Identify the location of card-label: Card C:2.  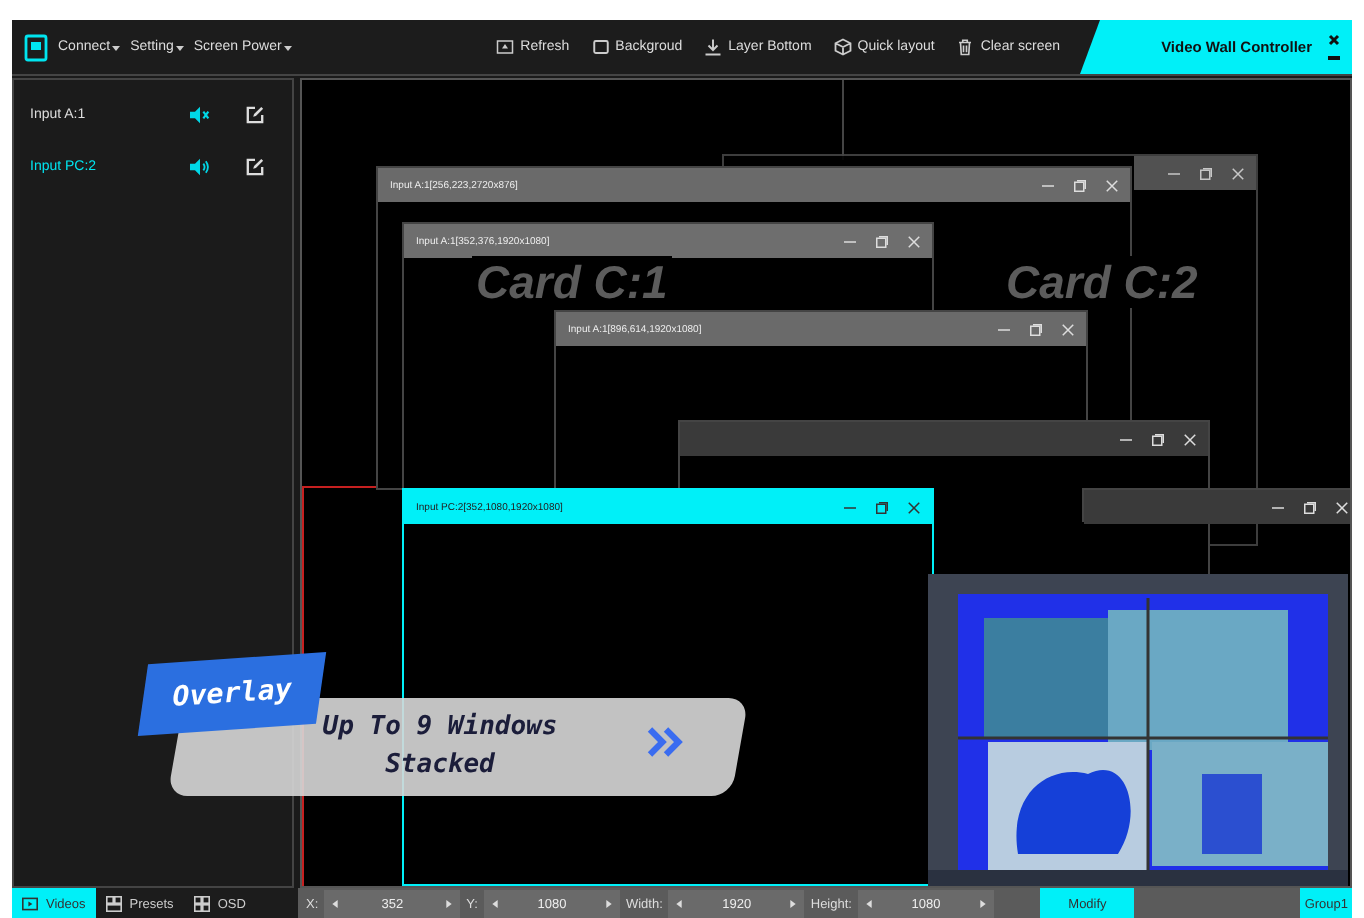
(1102, 282).